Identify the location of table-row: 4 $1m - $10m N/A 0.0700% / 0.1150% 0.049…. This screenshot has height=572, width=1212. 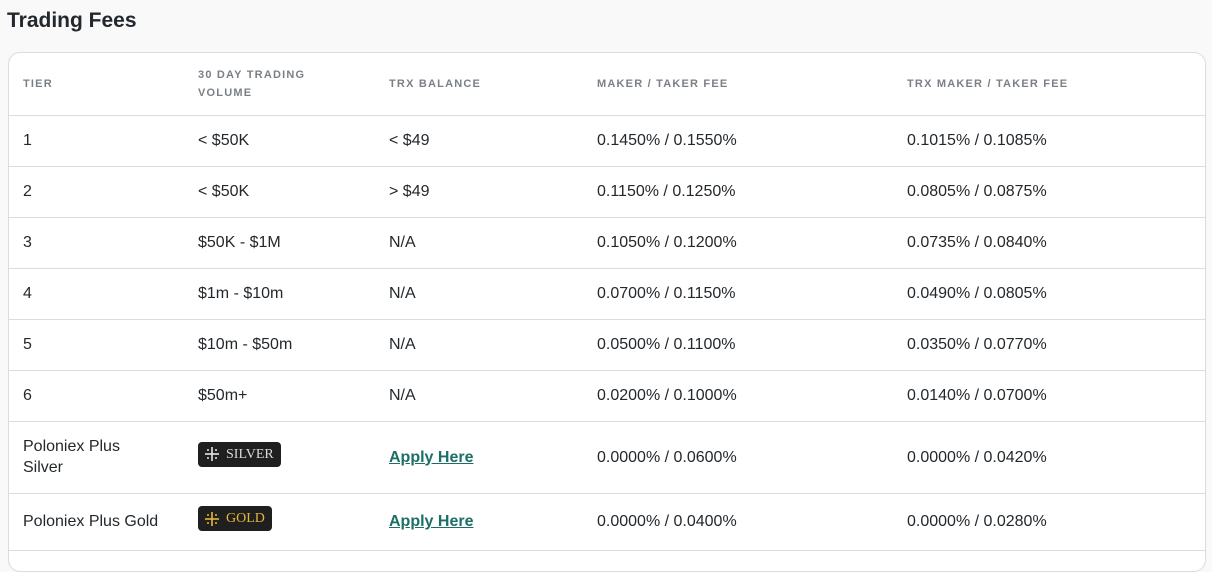
(607, 294).